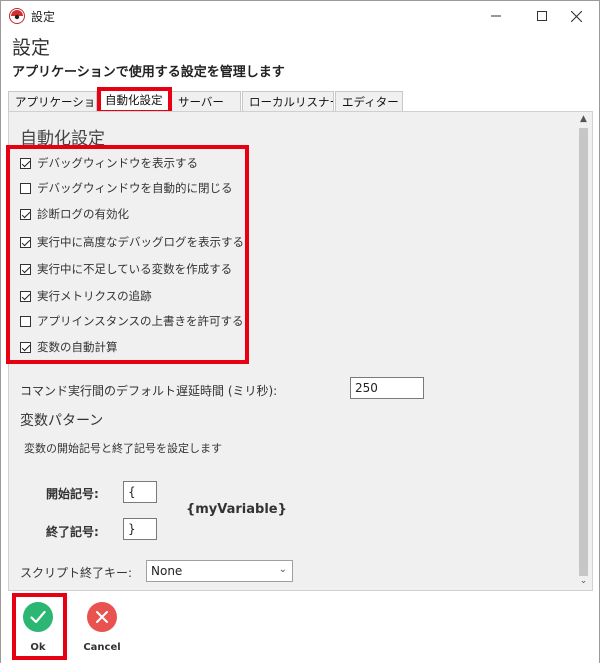  I want to click on title-bar: 設定, so click(300, 16).